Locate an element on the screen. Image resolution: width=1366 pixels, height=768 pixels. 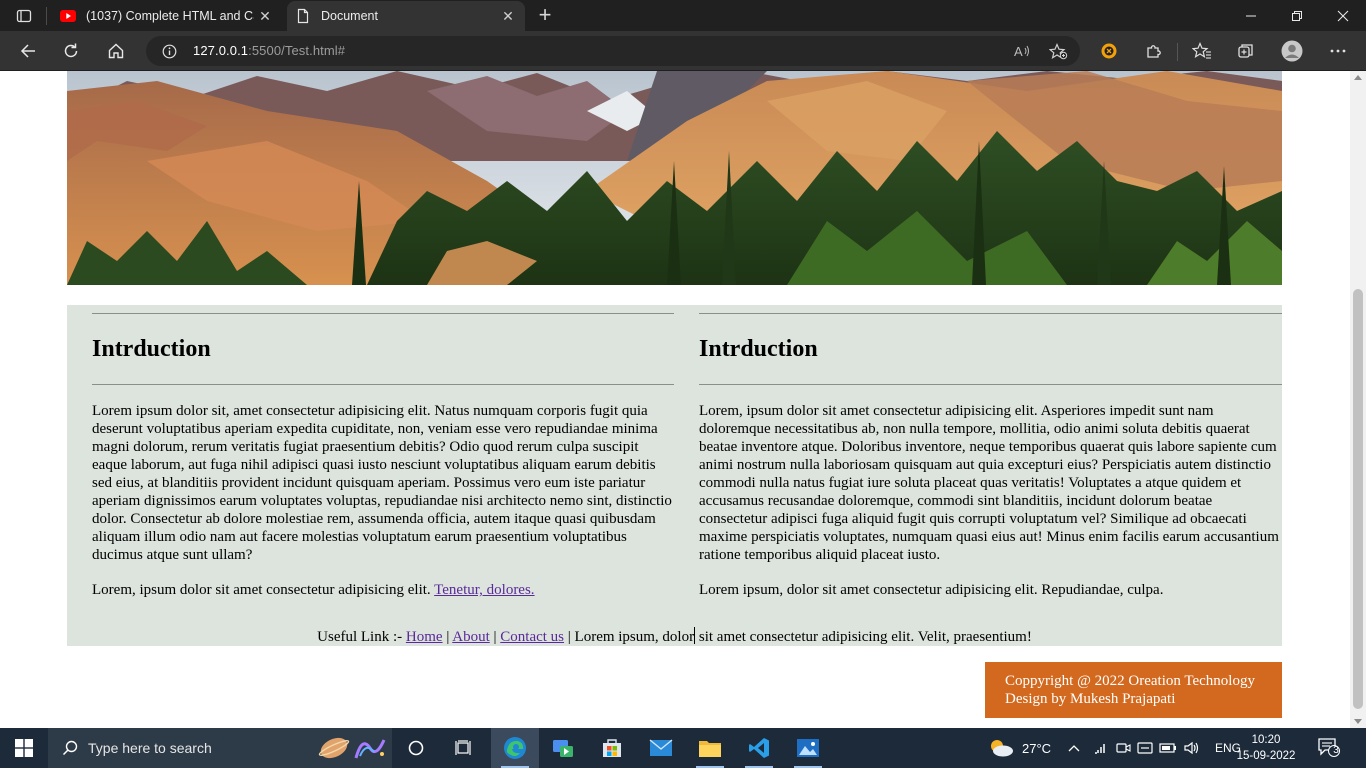
scroll-up-icon is located at coordinates (1358, 77).